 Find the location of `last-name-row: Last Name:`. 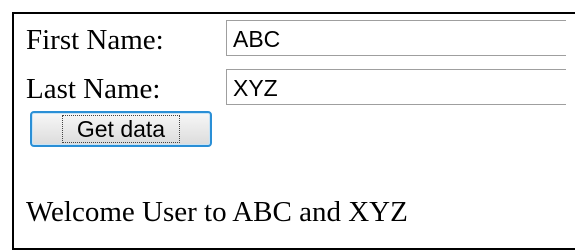

last-name-row: Last Name: is located at coordinates (93, 89).